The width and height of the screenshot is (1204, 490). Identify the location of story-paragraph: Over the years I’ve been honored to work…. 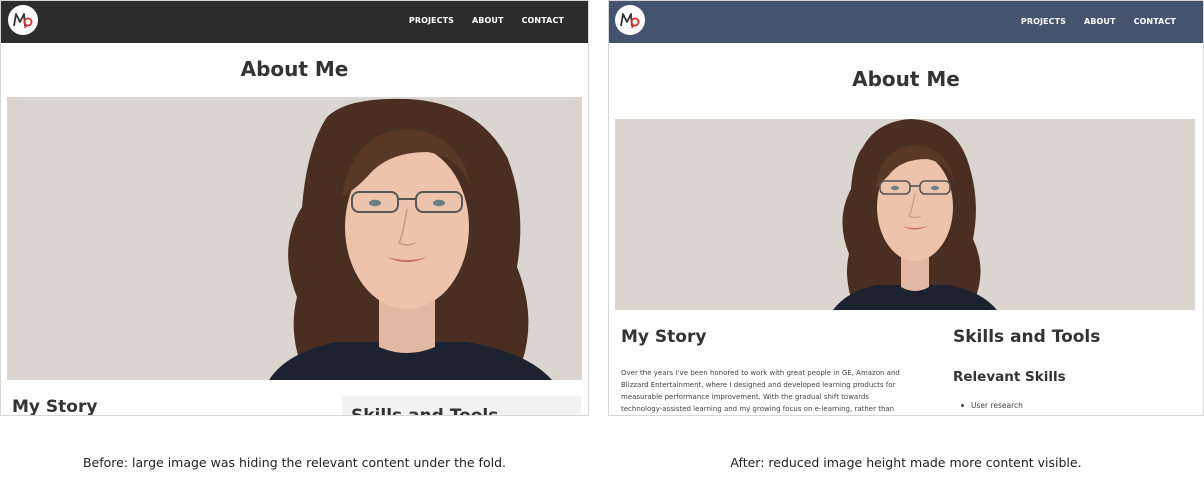
(769, 391).